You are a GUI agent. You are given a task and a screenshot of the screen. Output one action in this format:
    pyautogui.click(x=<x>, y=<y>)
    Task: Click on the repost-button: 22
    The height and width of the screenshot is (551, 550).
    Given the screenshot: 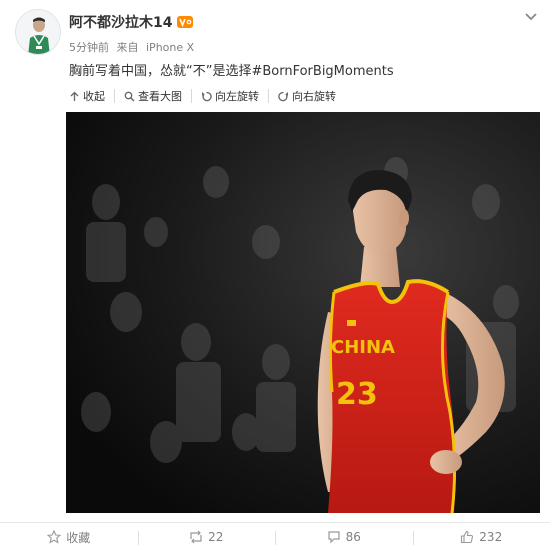 What is the action you would take?
    pyautogui.click(x=206, y=537)
    